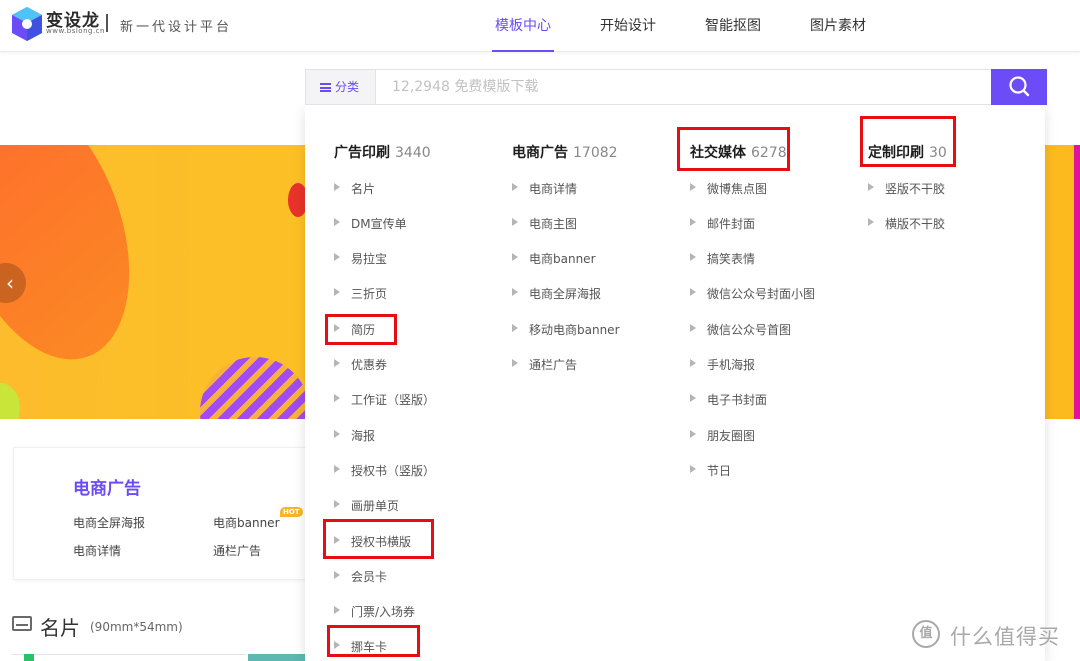  What do you see at coordinates (733, 26) in the screenshot?
I see `nav-smart-cutout: 智能抠图` at bounding box center [733, 26].